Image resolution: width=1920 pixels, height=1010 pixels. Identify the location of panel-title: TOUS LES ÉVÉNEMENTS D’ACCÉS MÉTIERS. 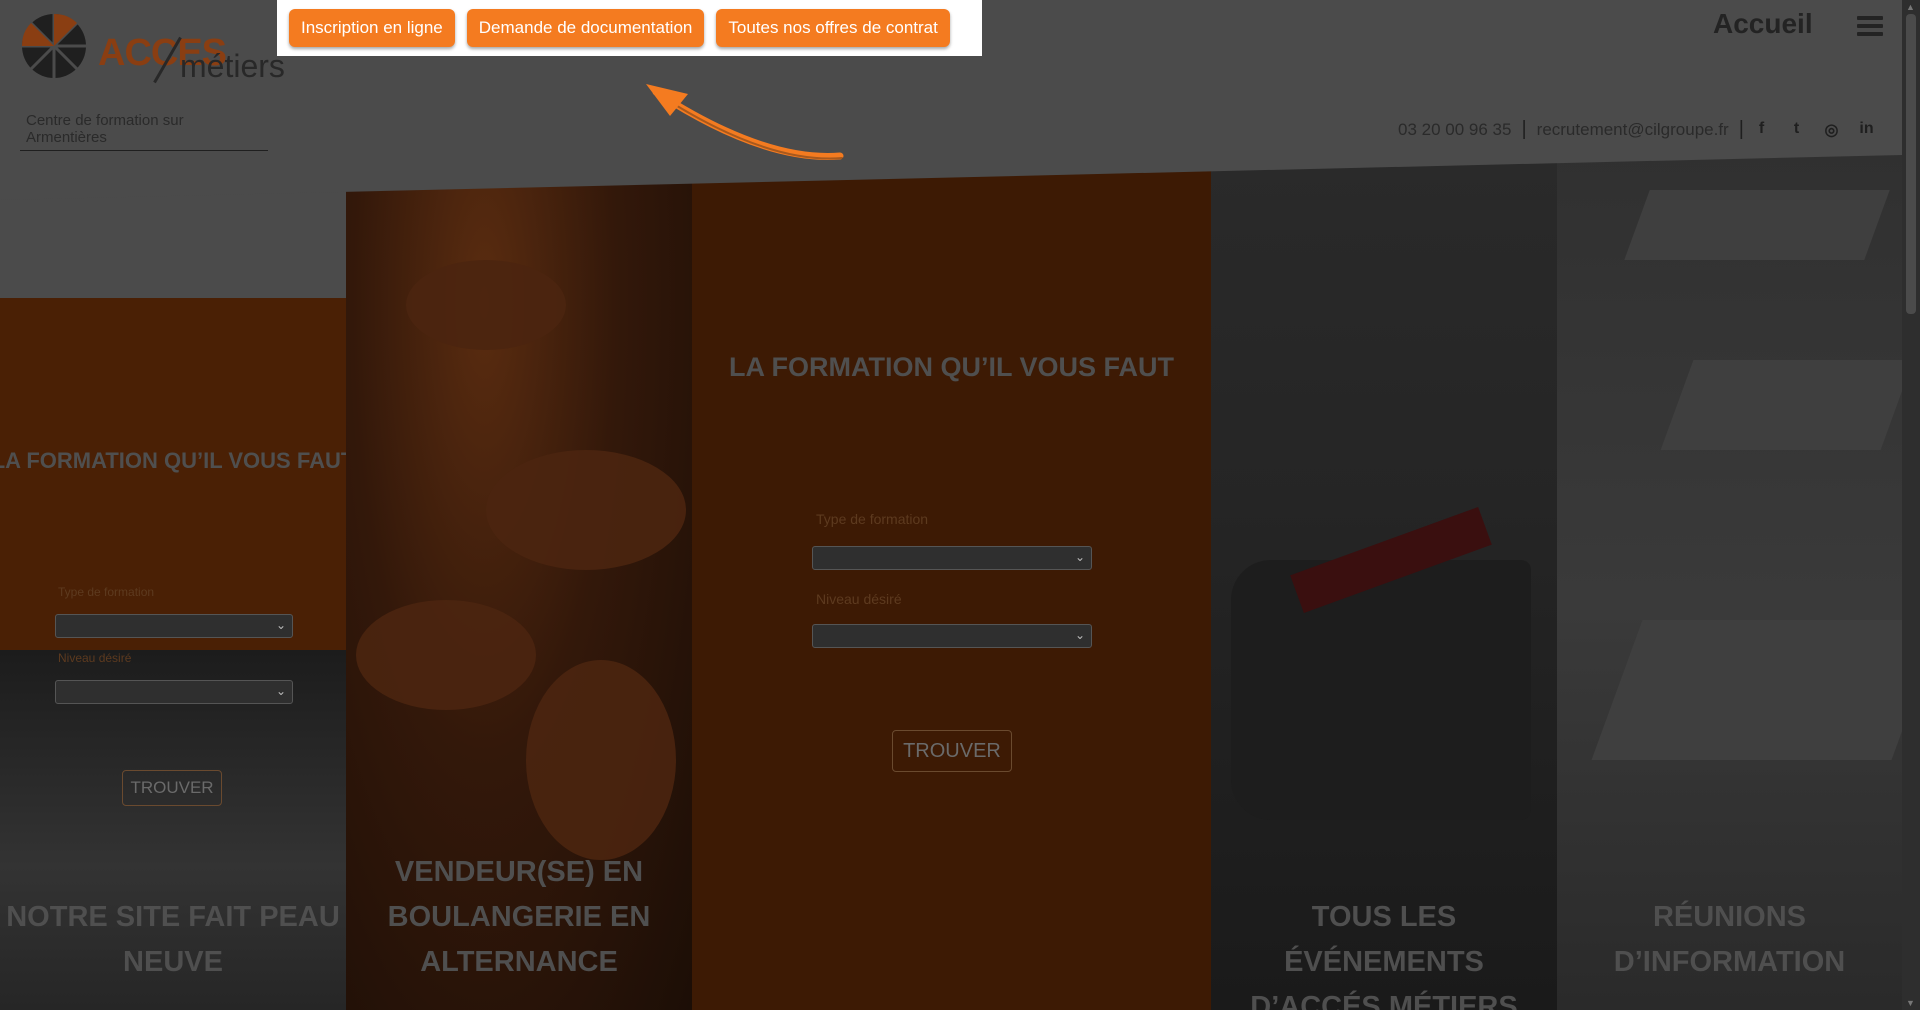
(1384, 955).